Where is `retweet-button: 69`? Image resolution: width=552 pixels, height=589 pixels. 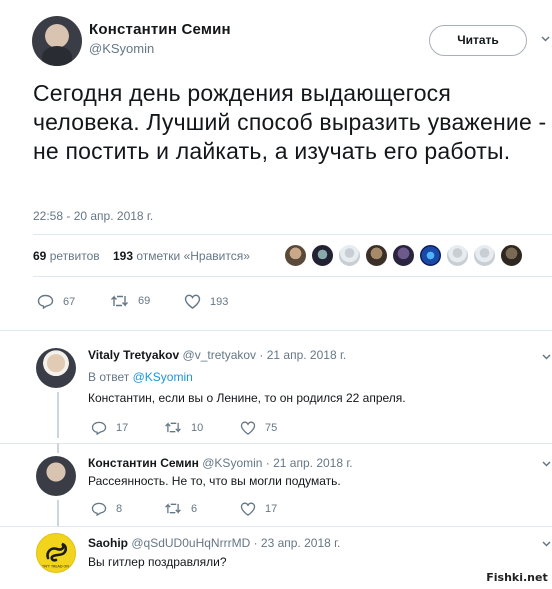
retweet-button: 69 is located at coordinates (130, 301).